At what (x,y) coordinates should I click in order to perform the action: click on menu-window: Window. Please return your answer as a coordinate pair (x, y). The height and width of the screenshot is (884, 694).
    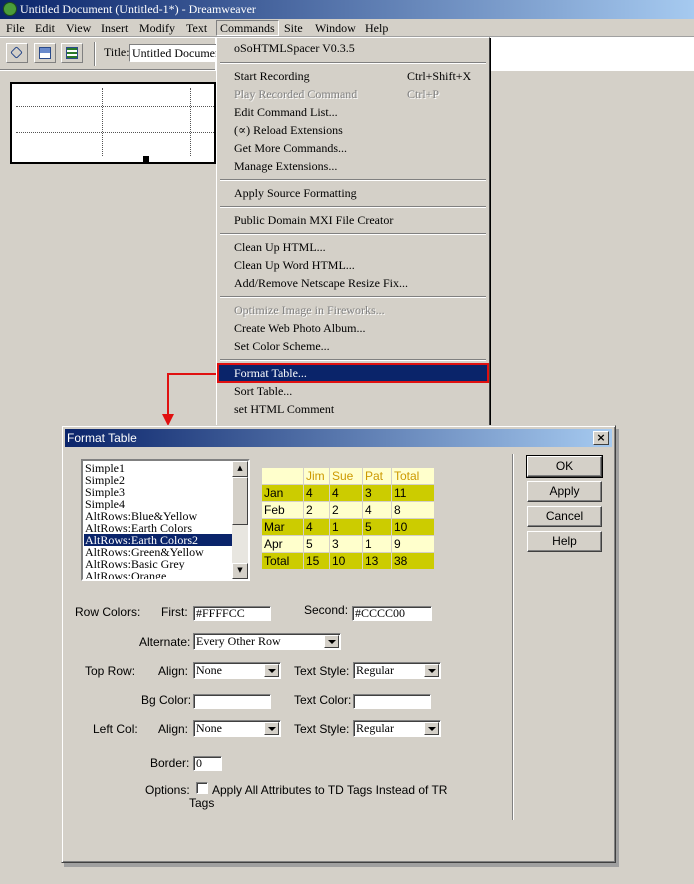
    Looking at the image, I should click on (335, 28).